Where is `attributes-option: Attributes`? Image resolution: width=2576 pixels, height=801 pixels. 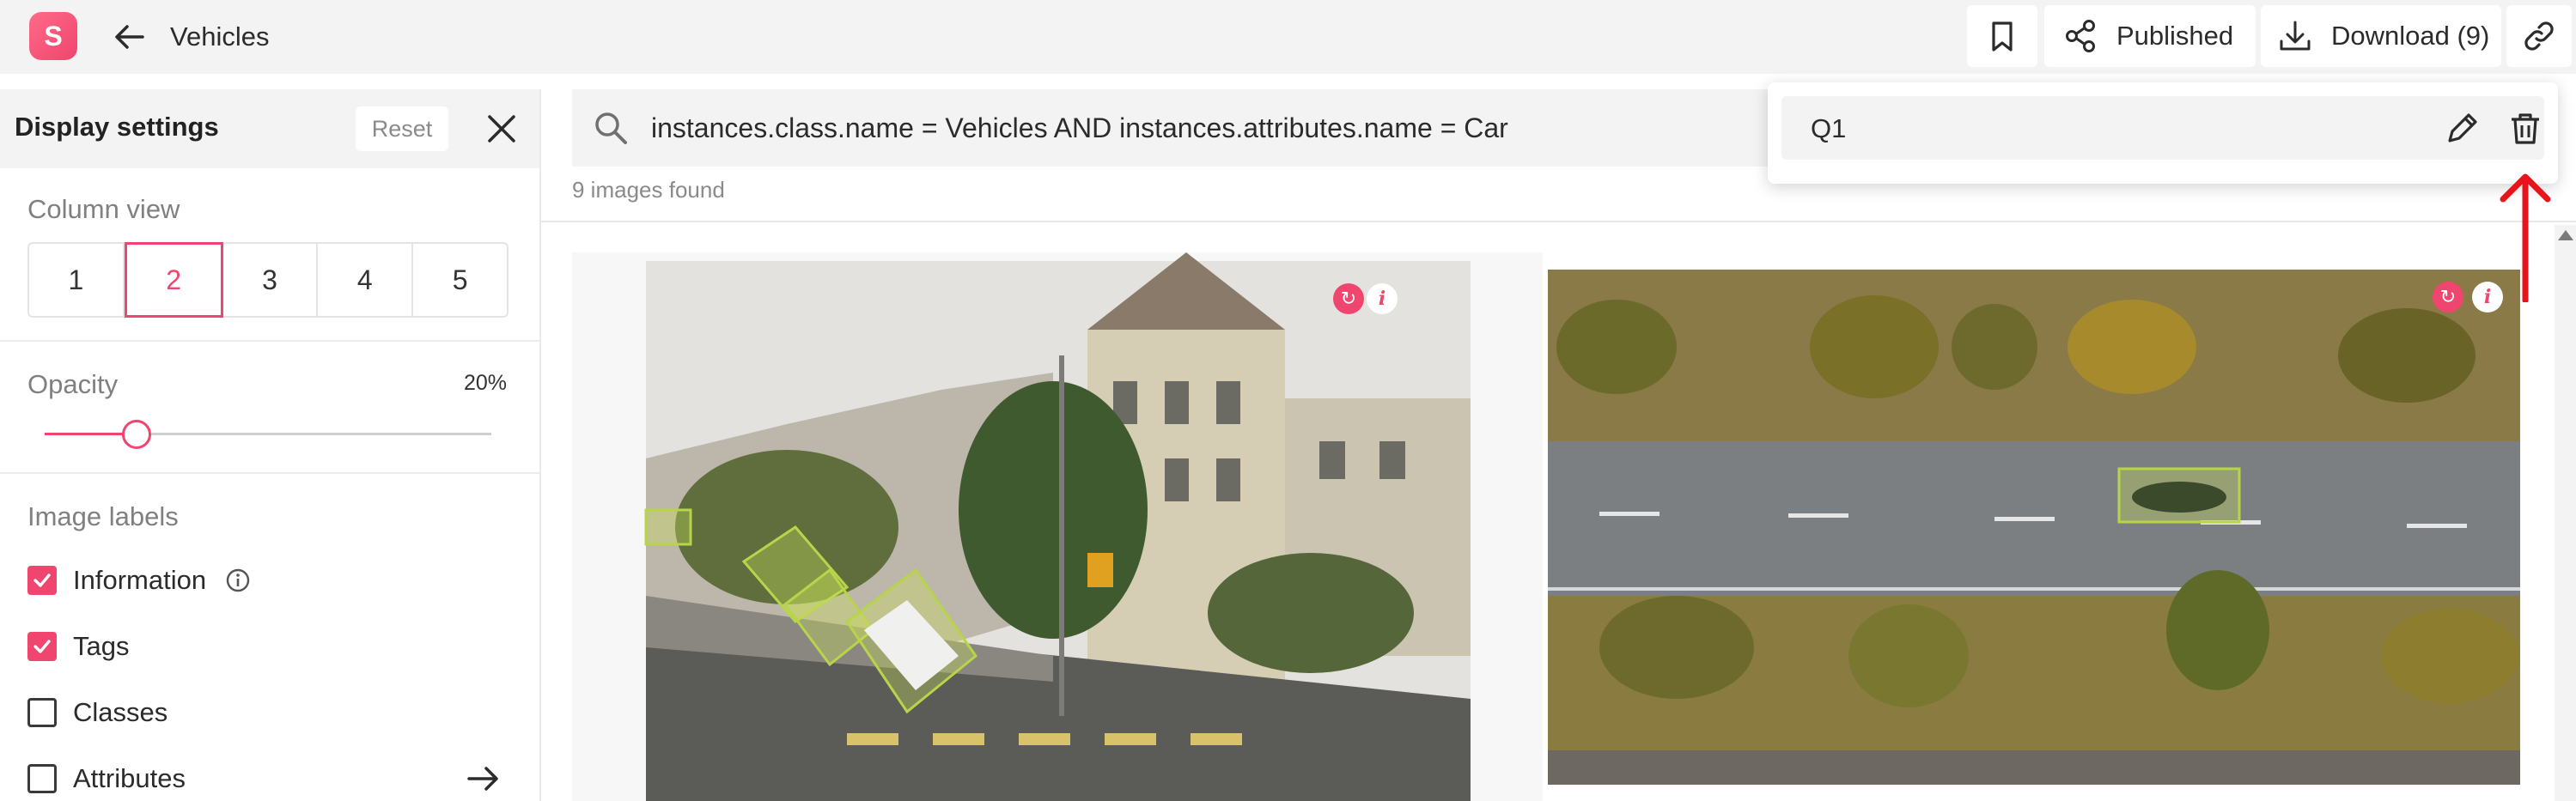 attributes-option: Attributes is located at coordinates (106, 778).